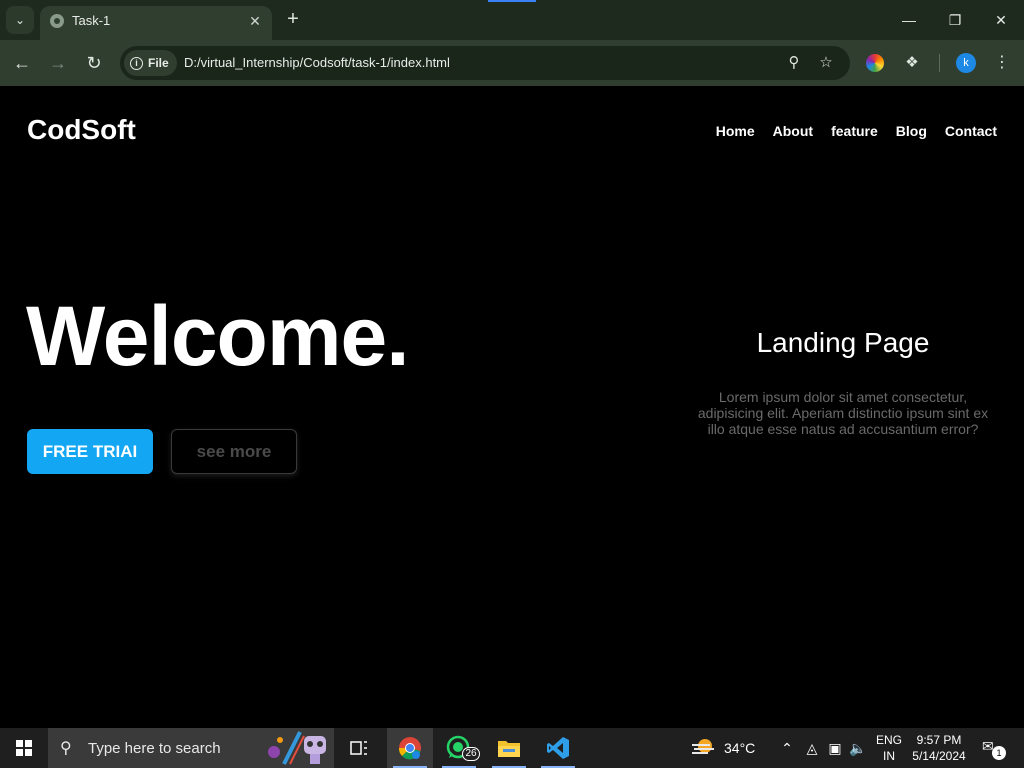  Describe the element at coordinates (94, 63) in the screenshot. I see `reload-button: ↻` at that location.